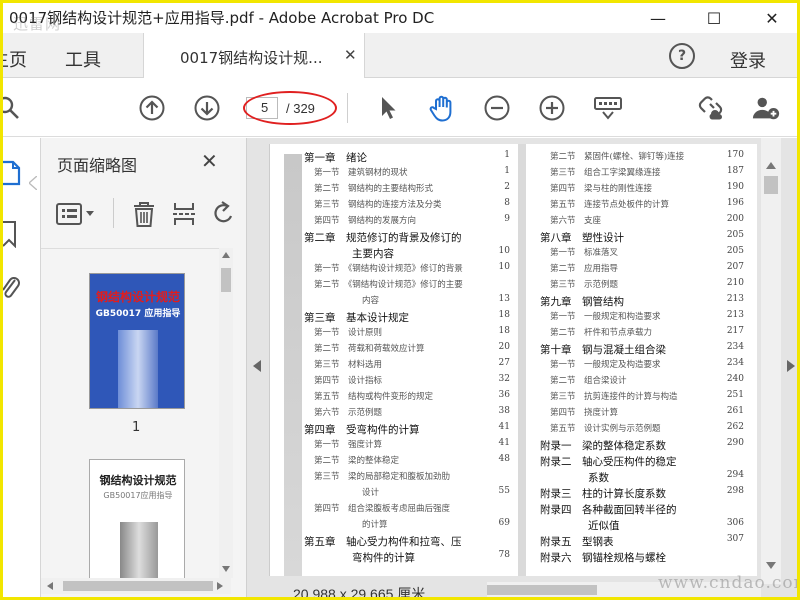  What do you see at coordinates (137, 518) in the screenshot?
I see `page-thumbnail-2: 钢结构设计规范 GB50017应用指导` at bounding box center [137, 518].